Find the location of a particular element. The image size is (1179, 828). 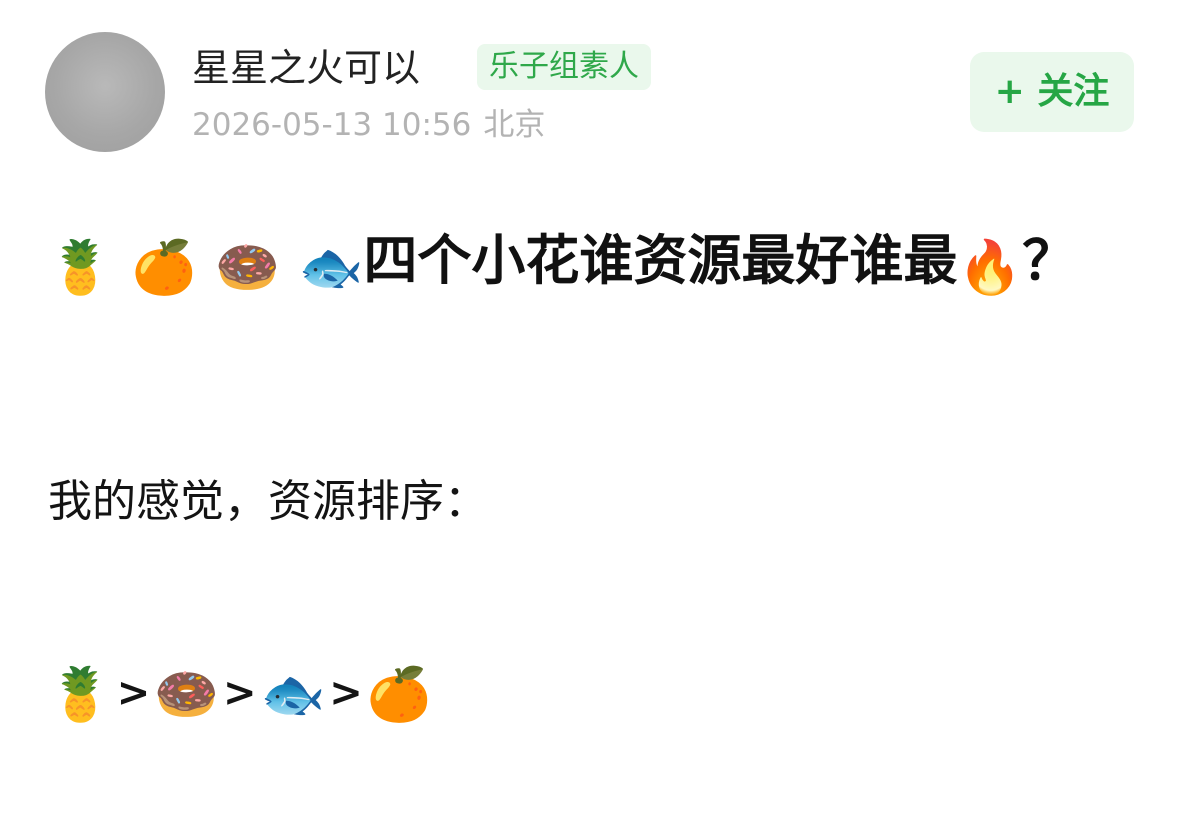

fire-emoji: 🔥 is located at coordinates (990, 268).